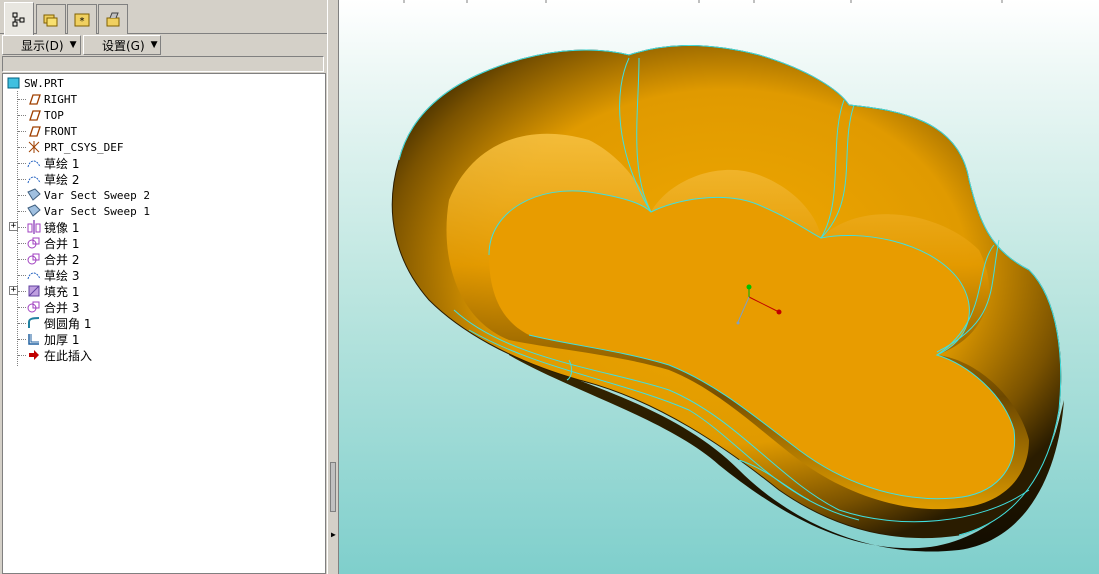 The image size is (1099, 574). I want to click on fill-icon, so click(34, 291).